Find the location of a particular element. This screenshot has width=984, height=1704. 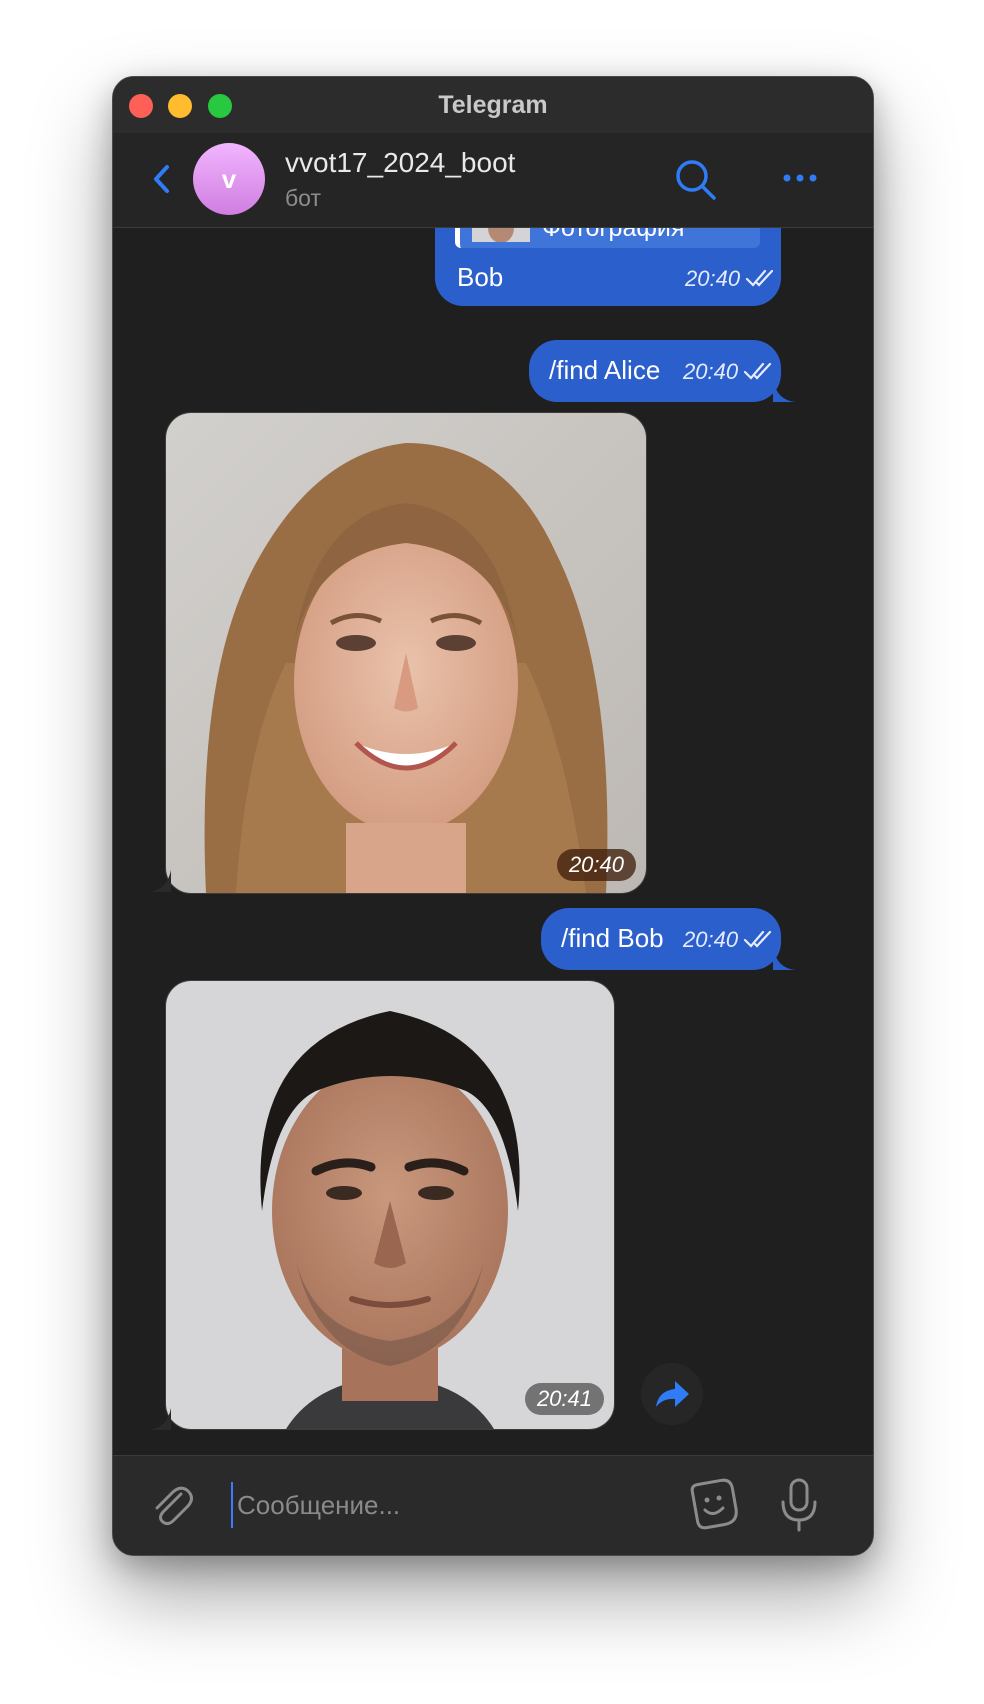

photo-time: 20:41 is located at coordinates (564, 1399).